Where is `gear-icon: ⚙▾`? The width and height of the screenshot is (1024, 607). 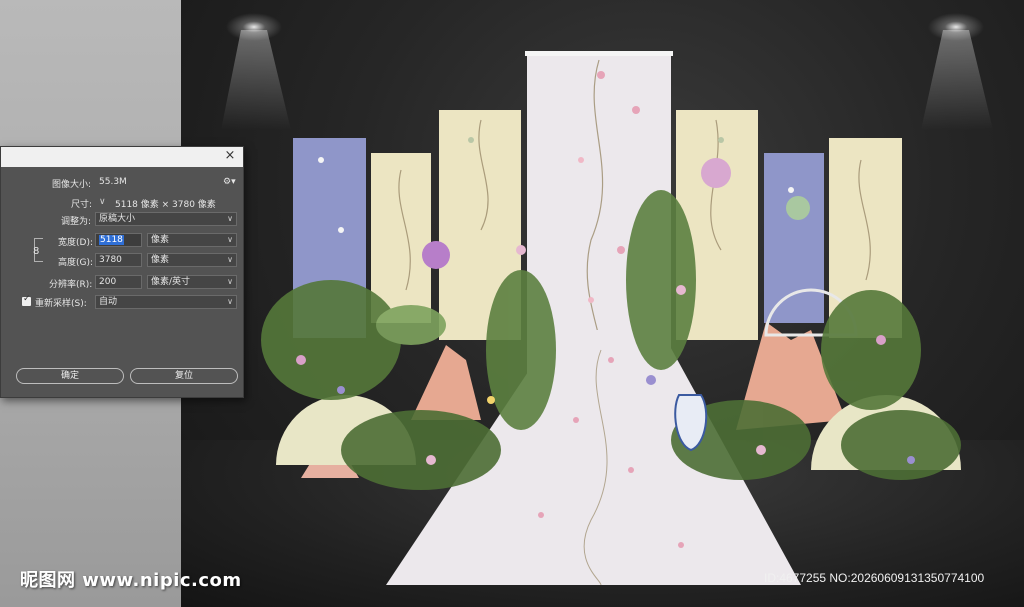
gear-icon: ⚙▾ is located at coordinates (229, 182).